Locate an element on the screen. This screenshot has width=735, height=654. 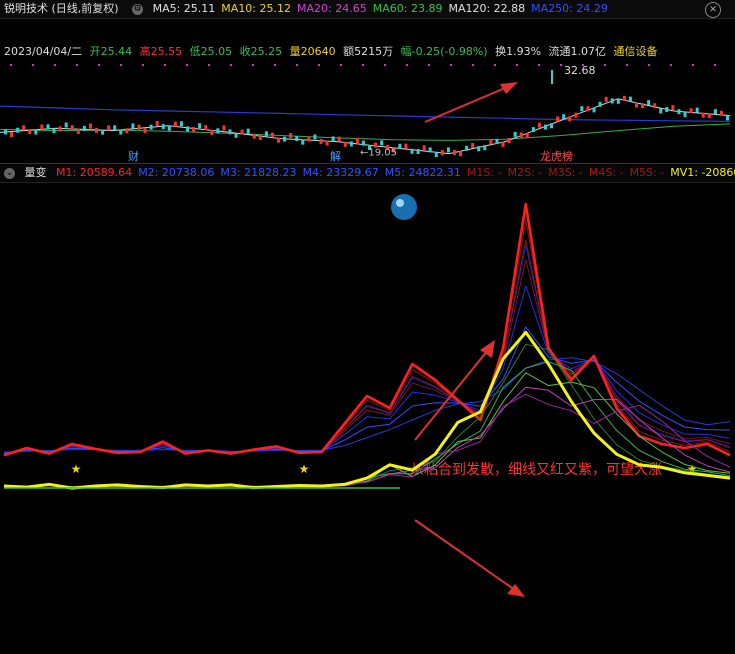
price-high-label: 32.68 is located at coordinates (580, 70).